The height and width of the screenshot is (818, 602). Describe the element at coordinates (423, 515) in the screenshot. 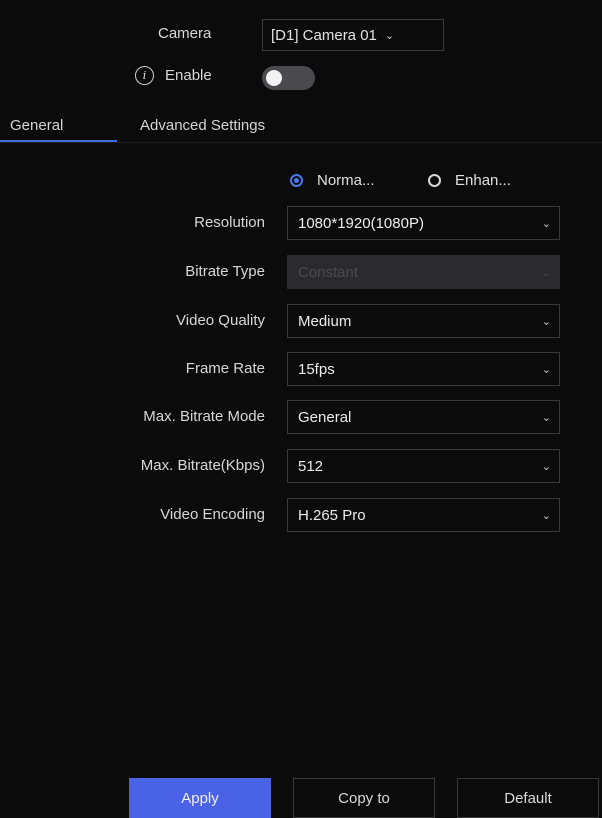

I see `video-encoding-select: H.265 Pro ⌄` at that location.